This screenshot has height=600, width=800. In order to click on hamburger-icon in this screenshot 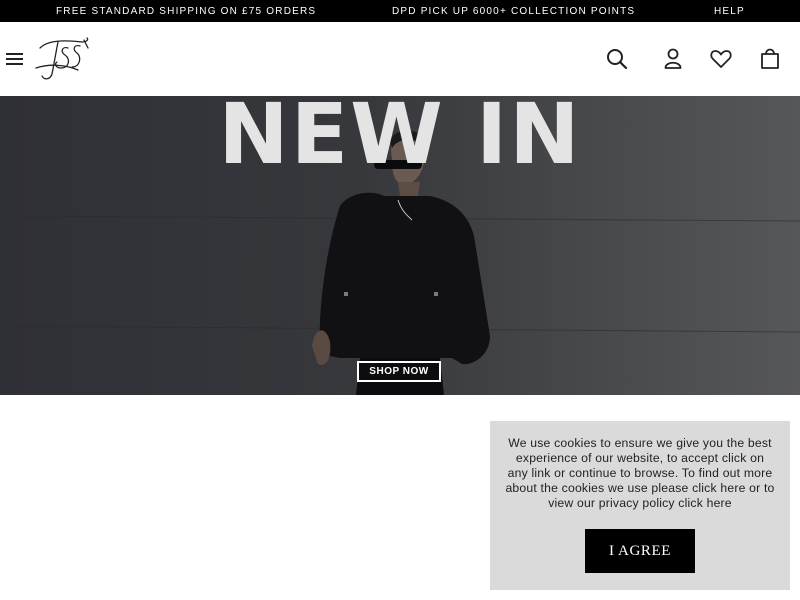, I will do `click(14, 59)`.